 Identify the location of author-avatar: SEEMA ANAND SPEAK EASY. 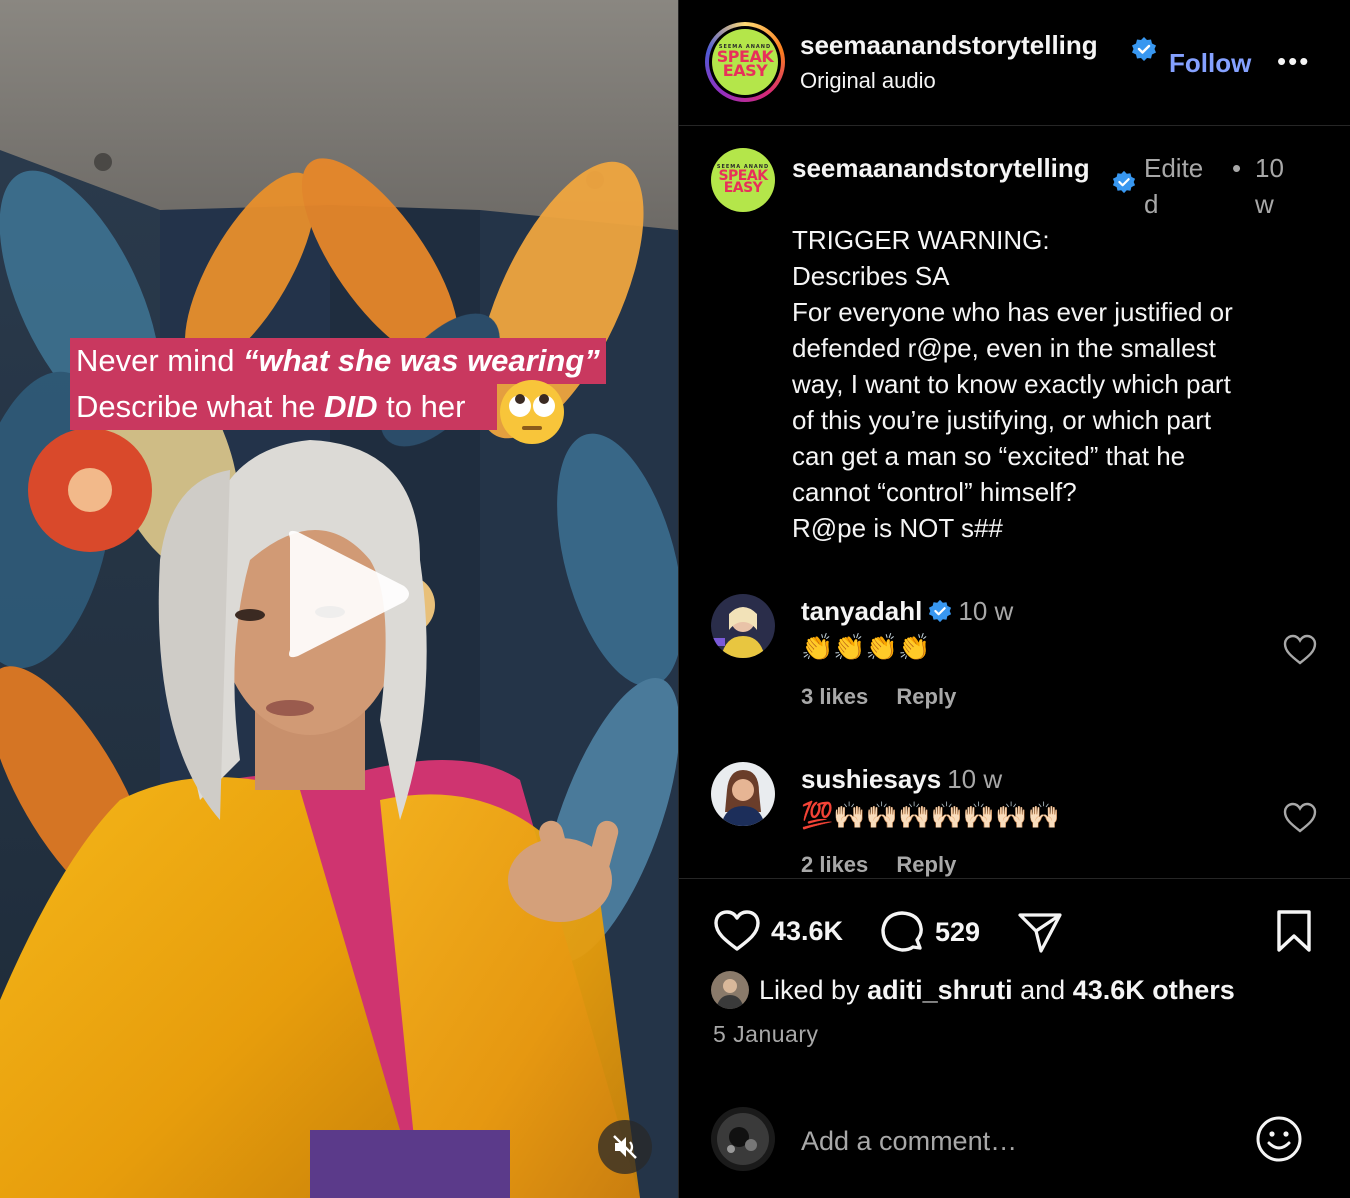
(745, 62).